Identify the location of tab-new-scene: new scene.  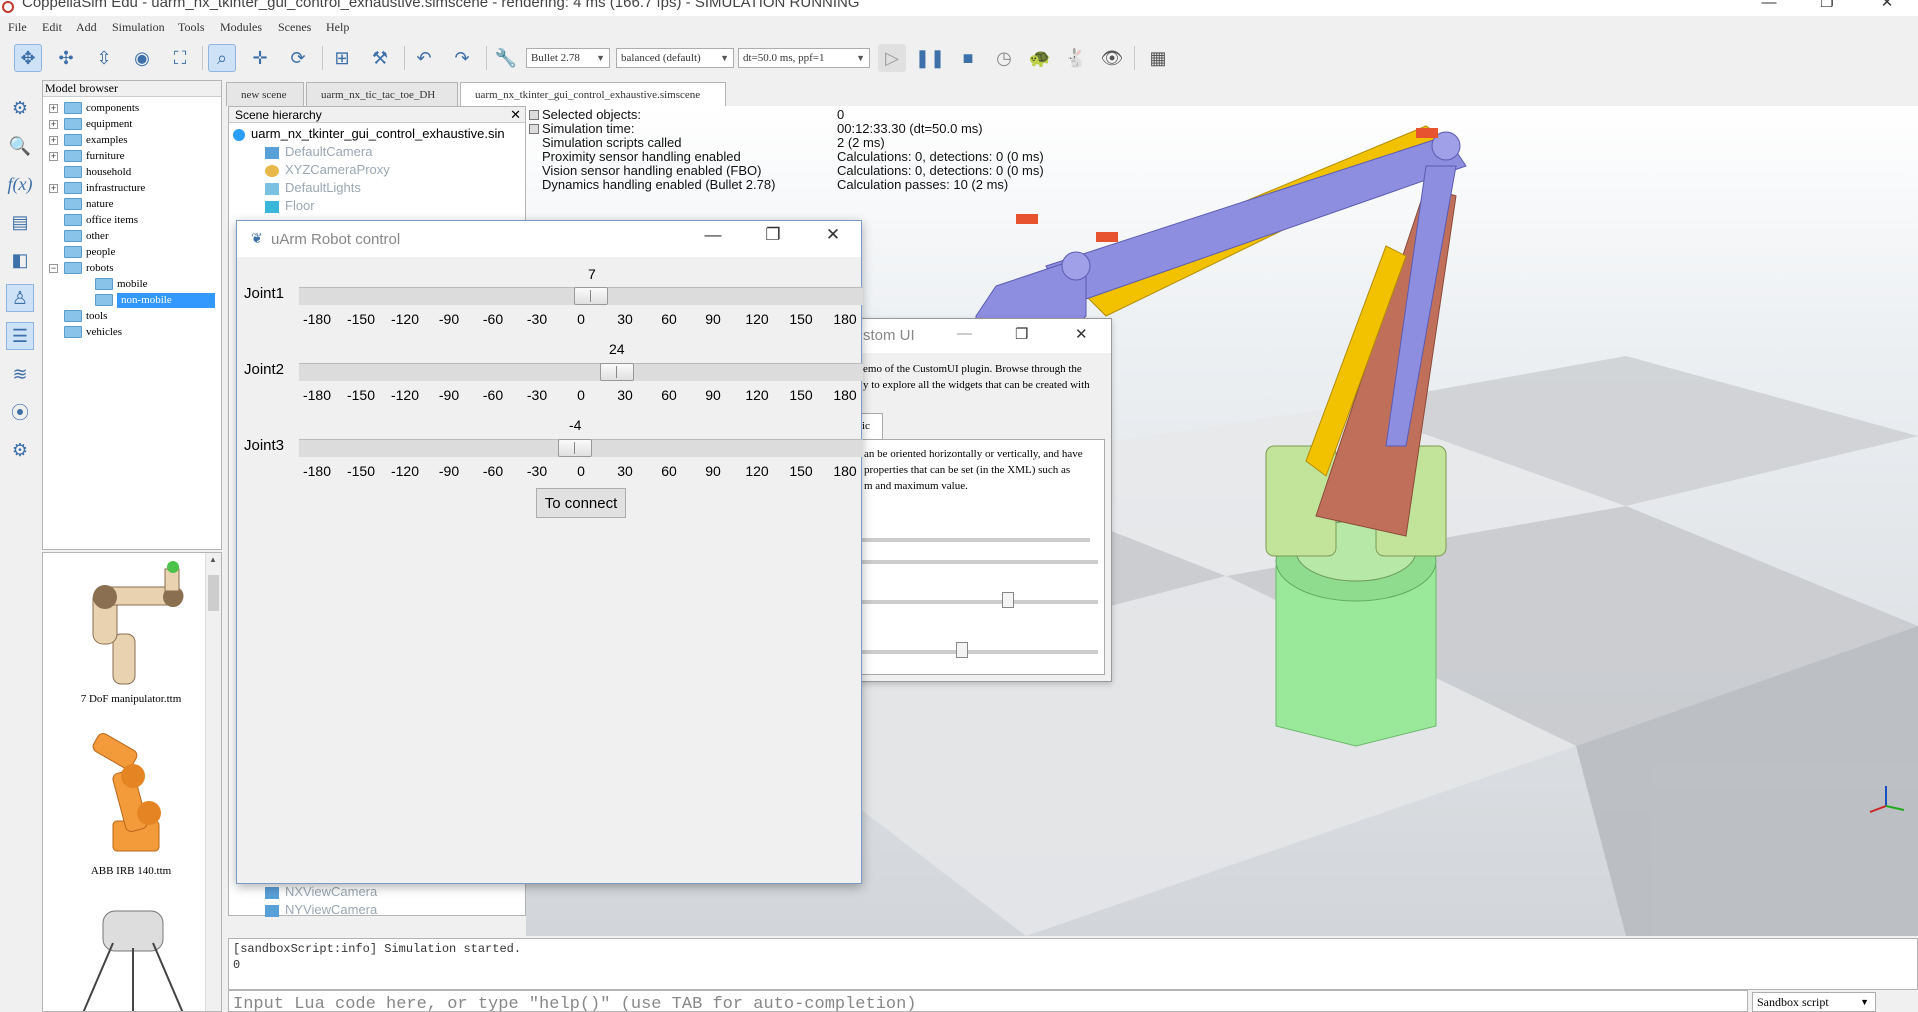
(265, 94).